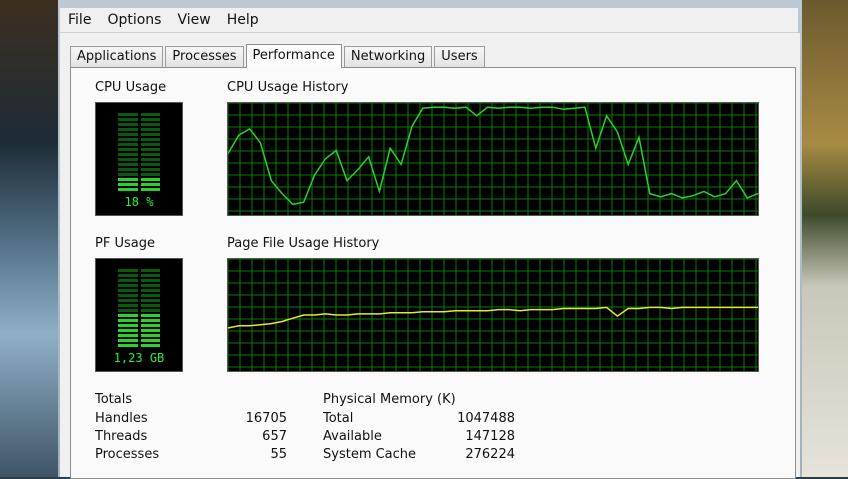  Describe the element at coordinates (243, 20) in the screenshot. I see `menu-help: Help` at that location.